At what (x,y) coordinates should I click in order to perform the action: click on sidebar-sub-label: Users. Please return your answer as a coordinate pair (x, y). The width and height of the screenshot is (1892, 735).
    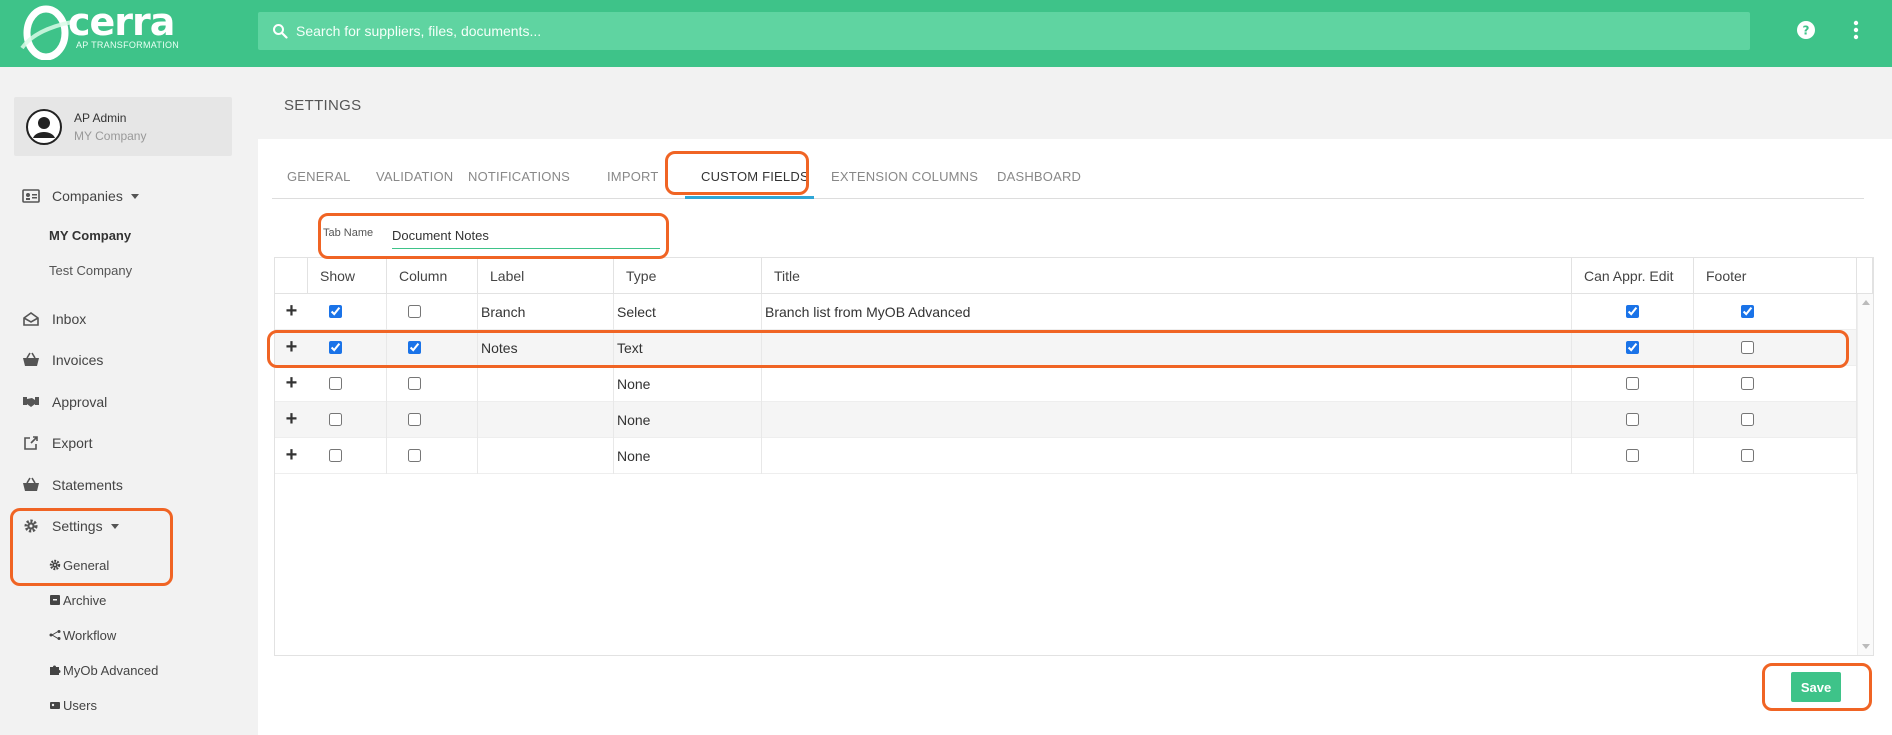
    Looking at the image, I should click on (80, 705).